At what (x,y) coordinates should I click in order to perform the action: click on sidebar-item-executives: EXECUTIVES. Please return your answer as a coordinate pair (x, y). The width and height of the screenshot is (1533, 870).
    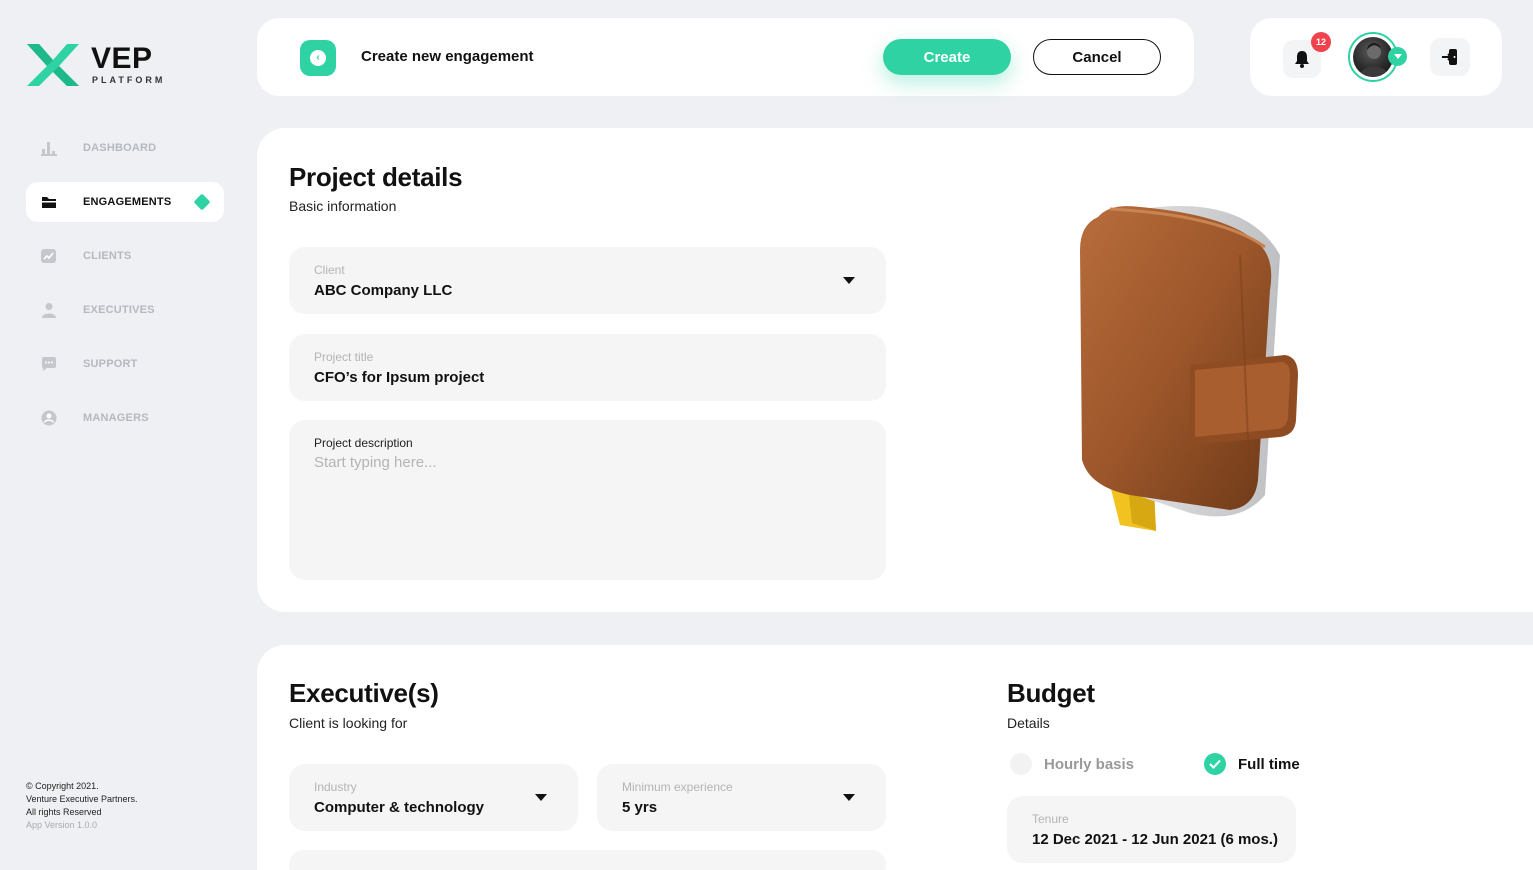
    Looking at the image, I should click on (125, 310).